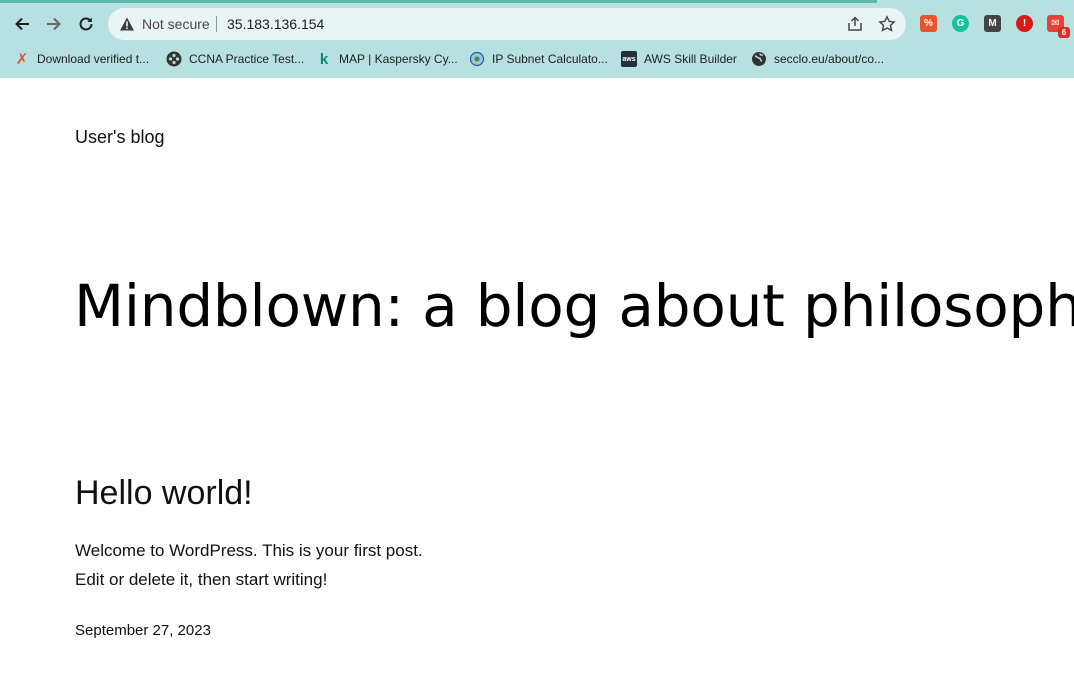 This screenshot has width=1074, height=689. What do you see at coordinates (887, 24) in the screenshot?
I see `star-icon` at bounding box center [887, 24].